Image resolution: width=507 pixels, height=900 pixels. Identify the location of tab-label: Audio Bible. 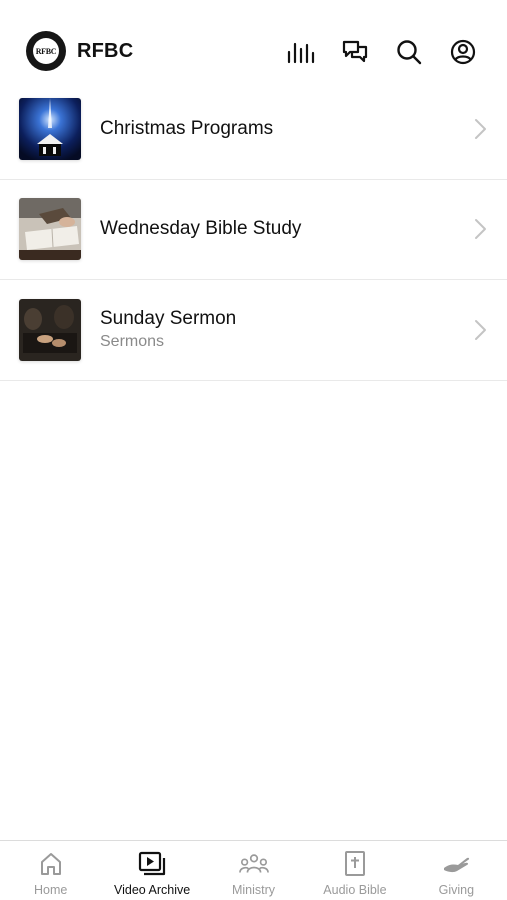
(355, 890).